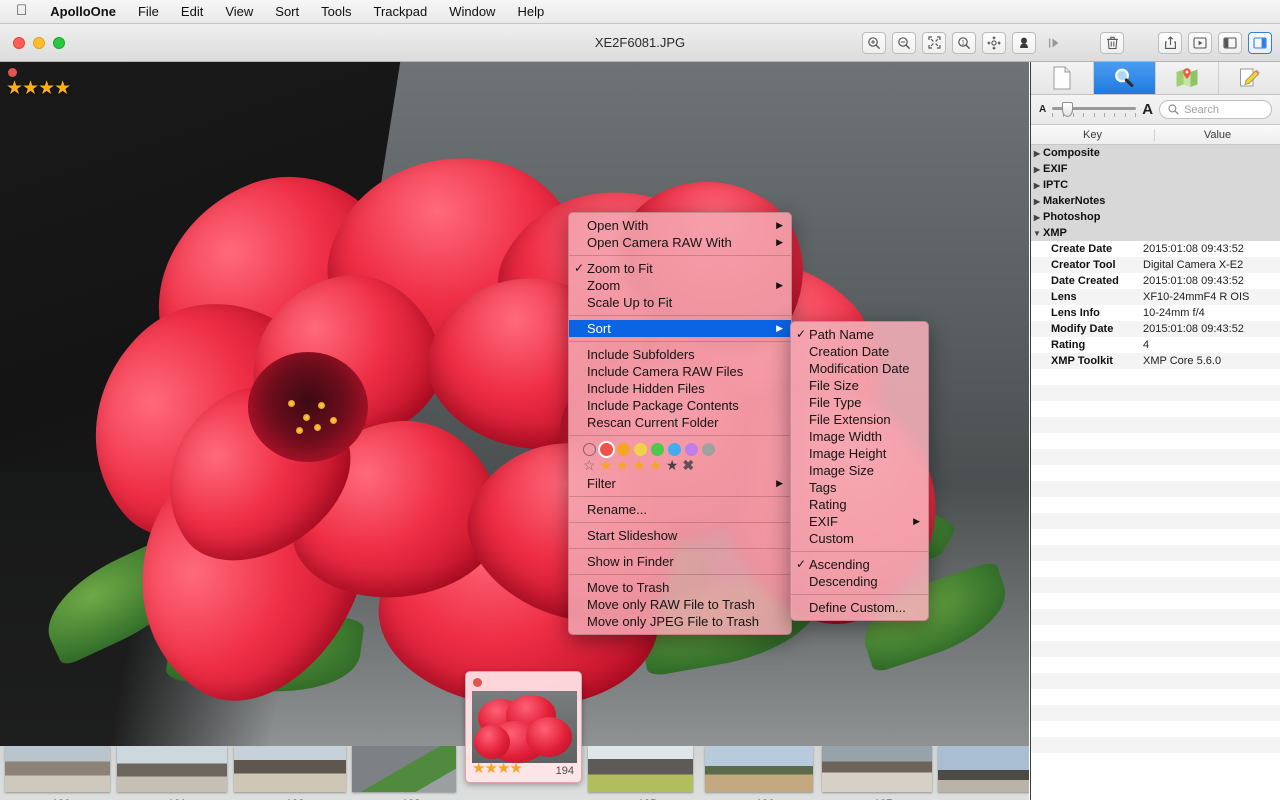  I want to click on menu-item-move-only-raw-to-trash: Move only RAW File to Trash, so click(680, 604).